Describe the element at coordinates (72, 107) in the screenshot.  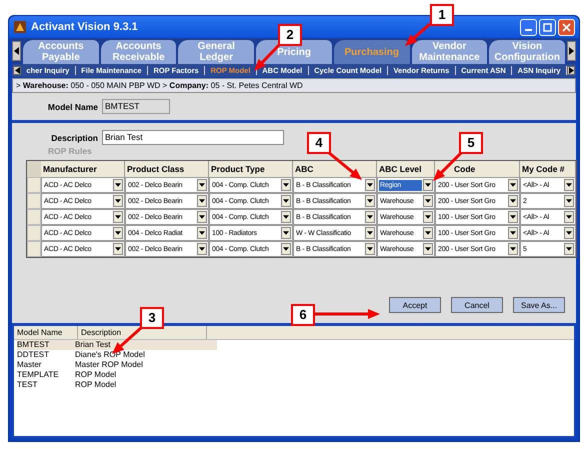
I see `field-label: Model Name` at that location.